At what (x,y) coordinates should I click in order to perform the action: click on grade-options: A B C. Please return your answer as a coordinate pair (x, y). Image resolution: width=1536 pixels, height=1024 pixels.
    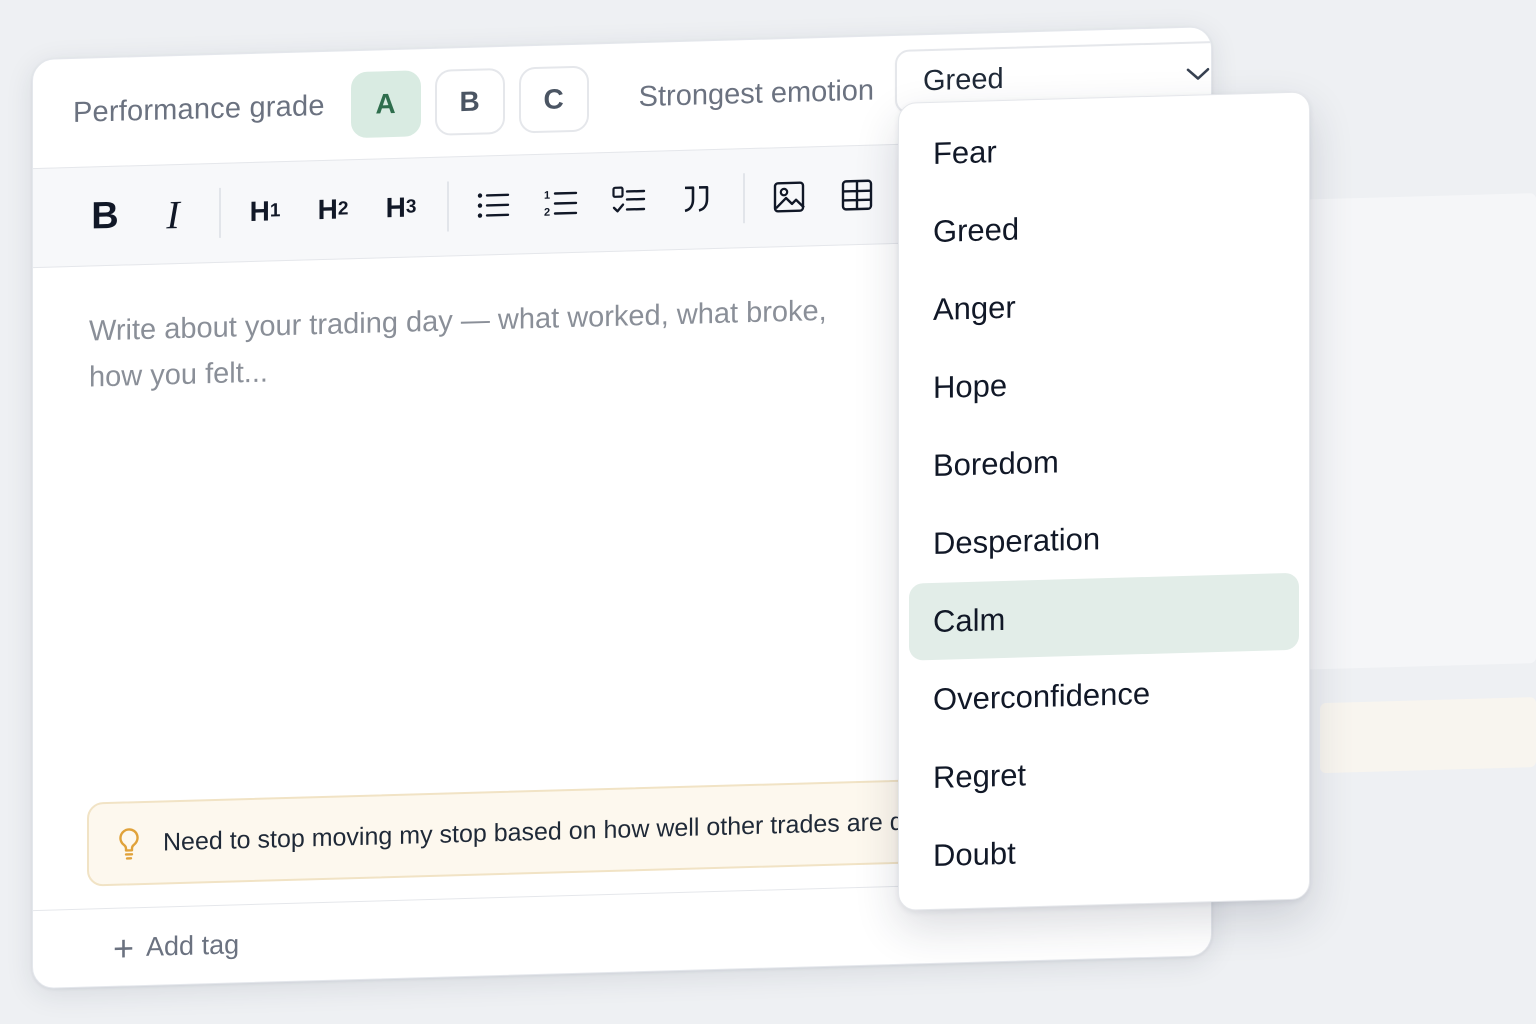
    Looking at the image, I should click on (463, 102).